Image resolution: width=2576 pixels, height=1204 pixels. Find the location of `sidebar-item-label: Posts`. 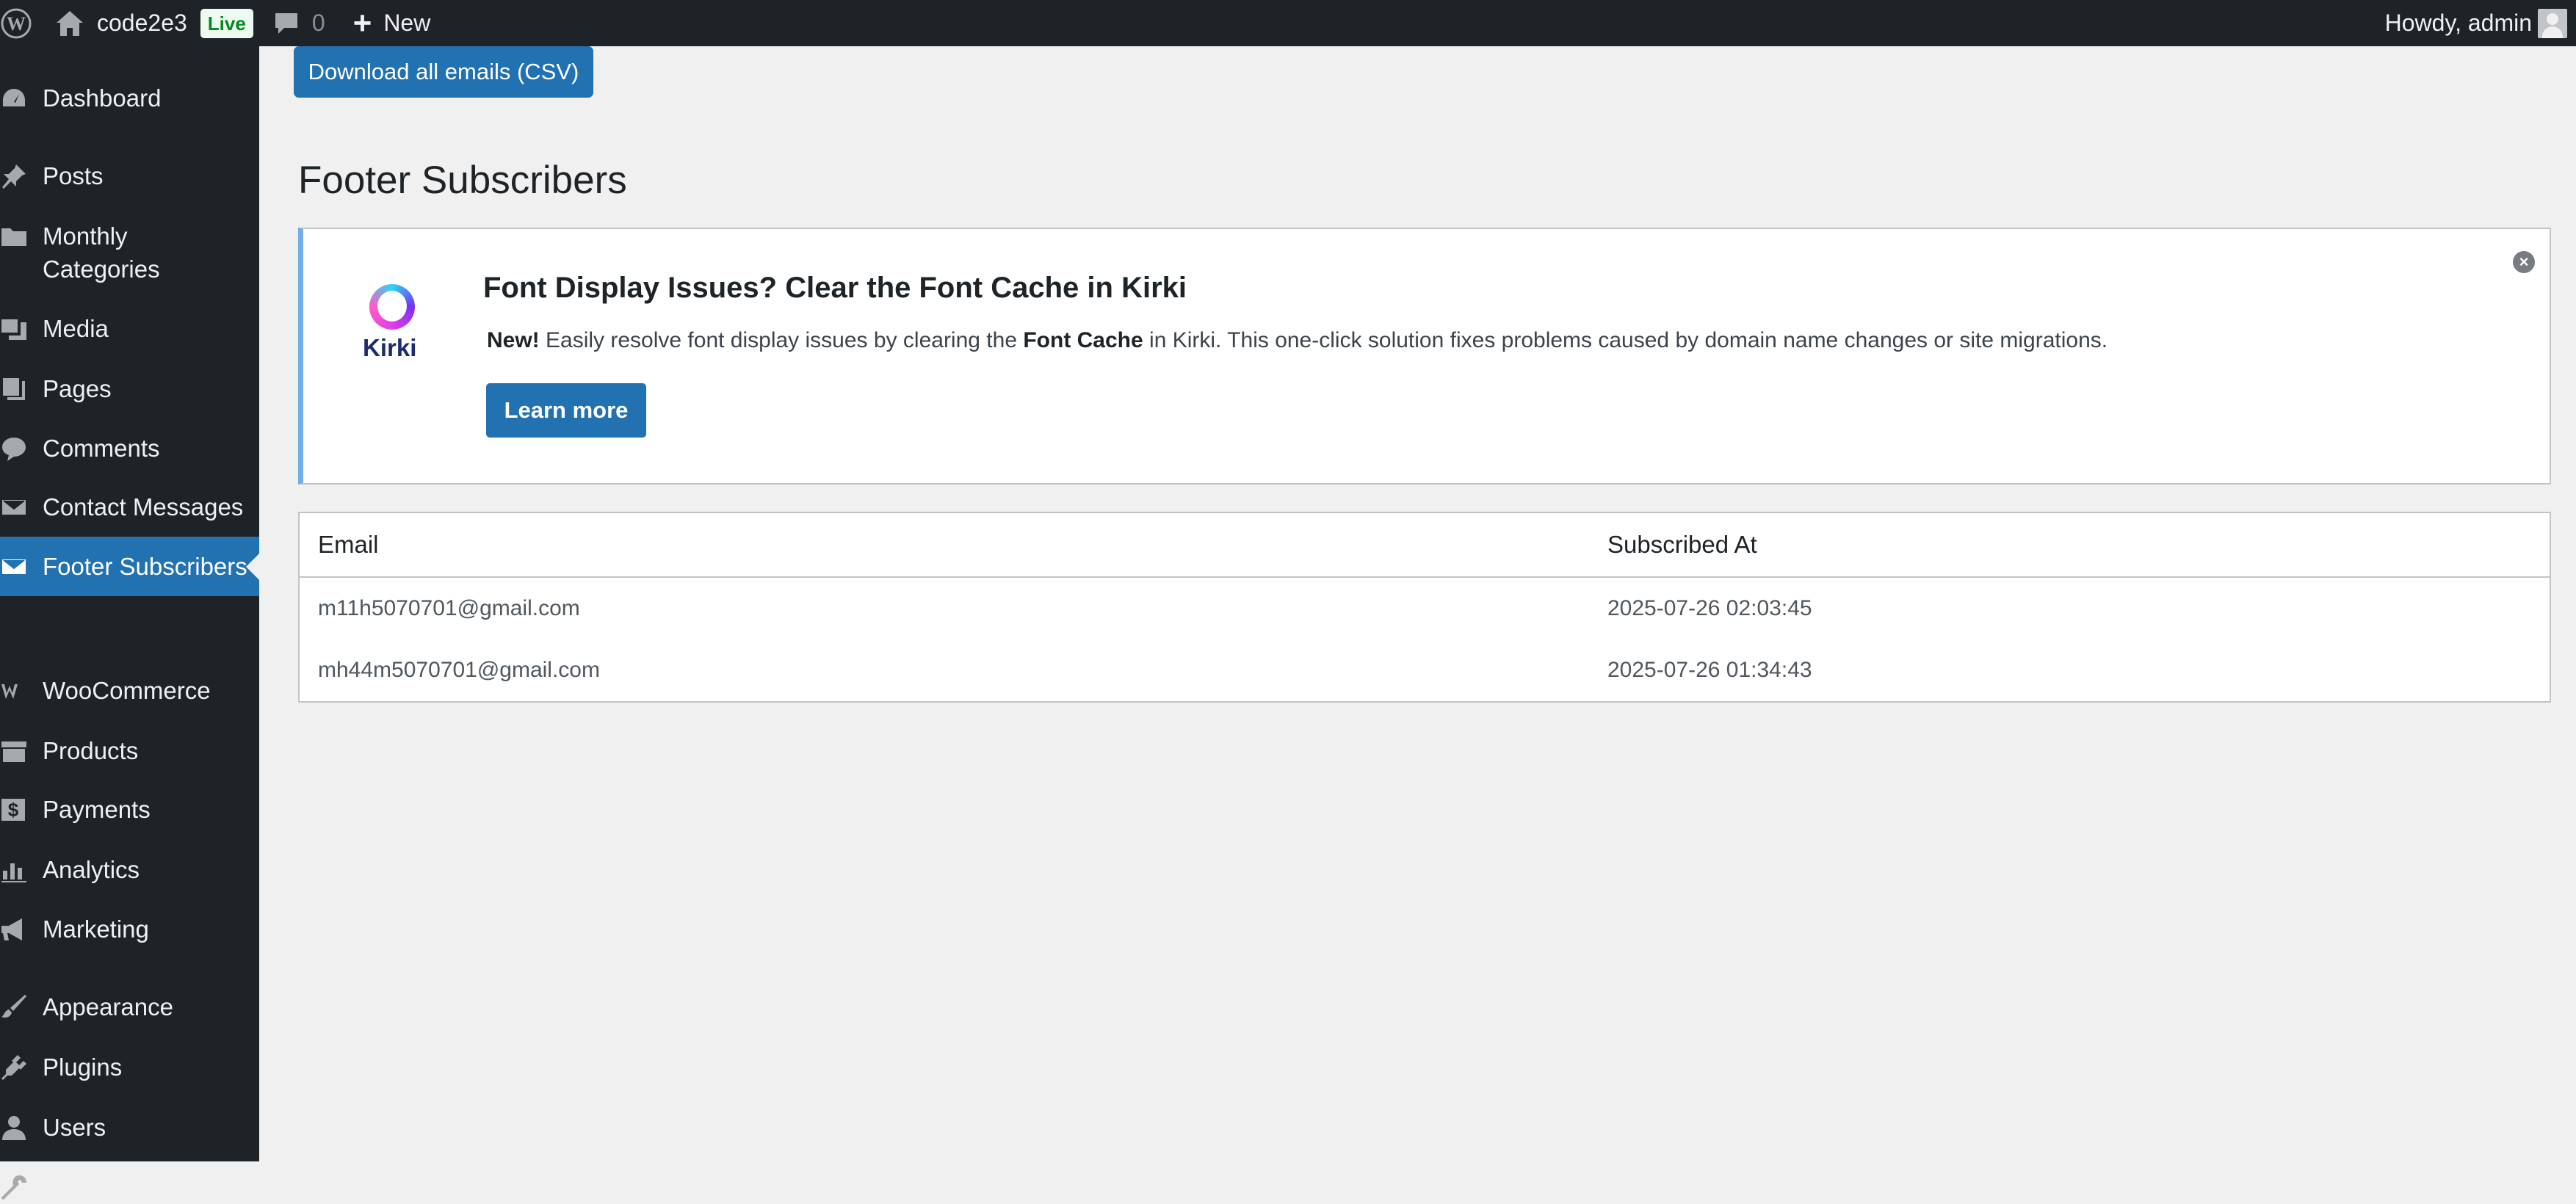

sidebar-item-label: Posts is located at coordinates (73, 175).